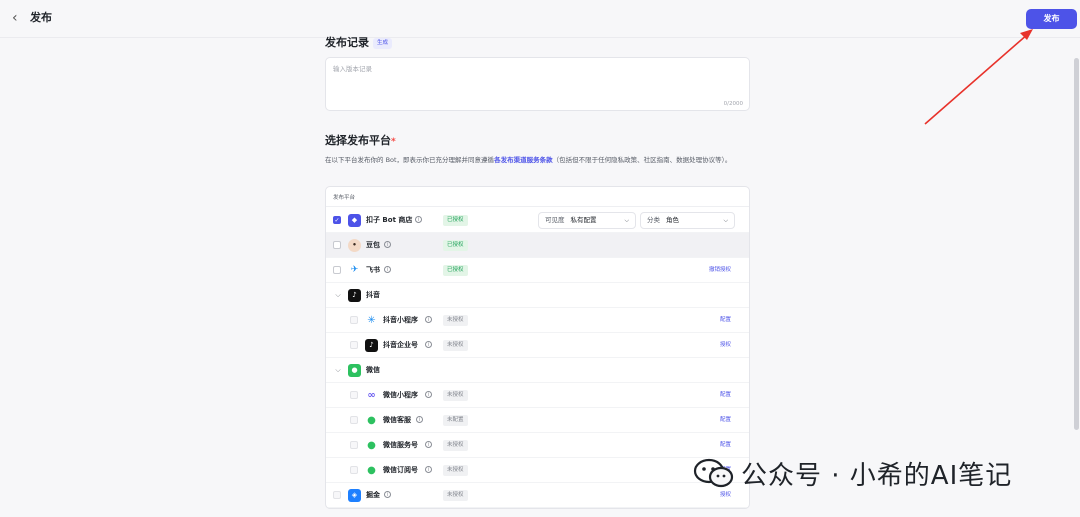 The image size is (1080, 517). Describe the element at coordinates (352, 69) in the screenshot. I see `release-notes-placeholder: 输入版本记录` at that location.